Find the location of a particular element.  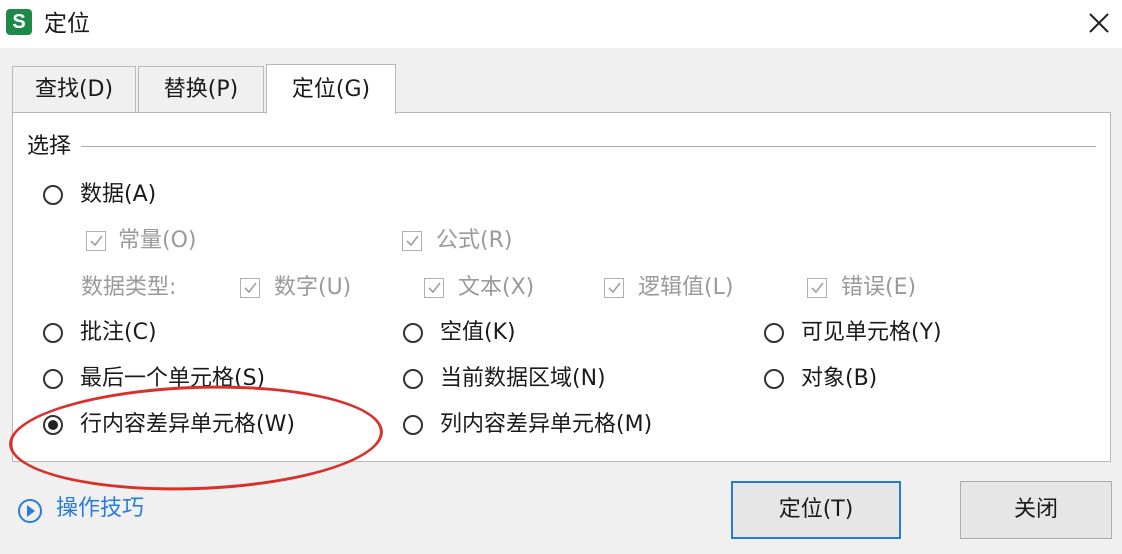

row-diff-radio is located at coordinates (53, 425).